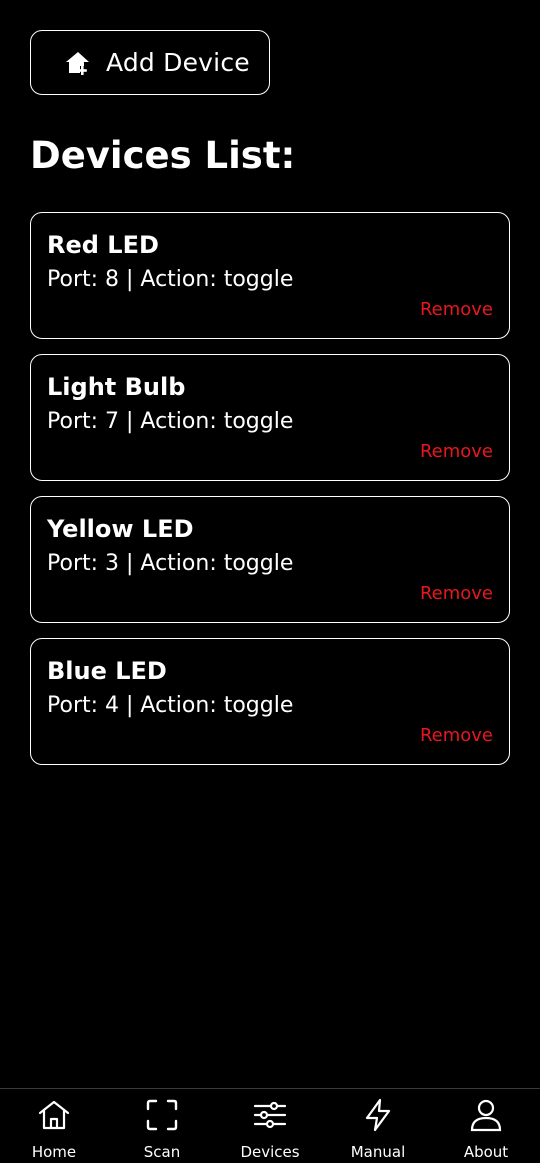 This screenshot has width=540, height=1163. What do you see at coordinates (54, 1115) in the screenshot?
I see `home-icon` at bounding box center [54, 1115].